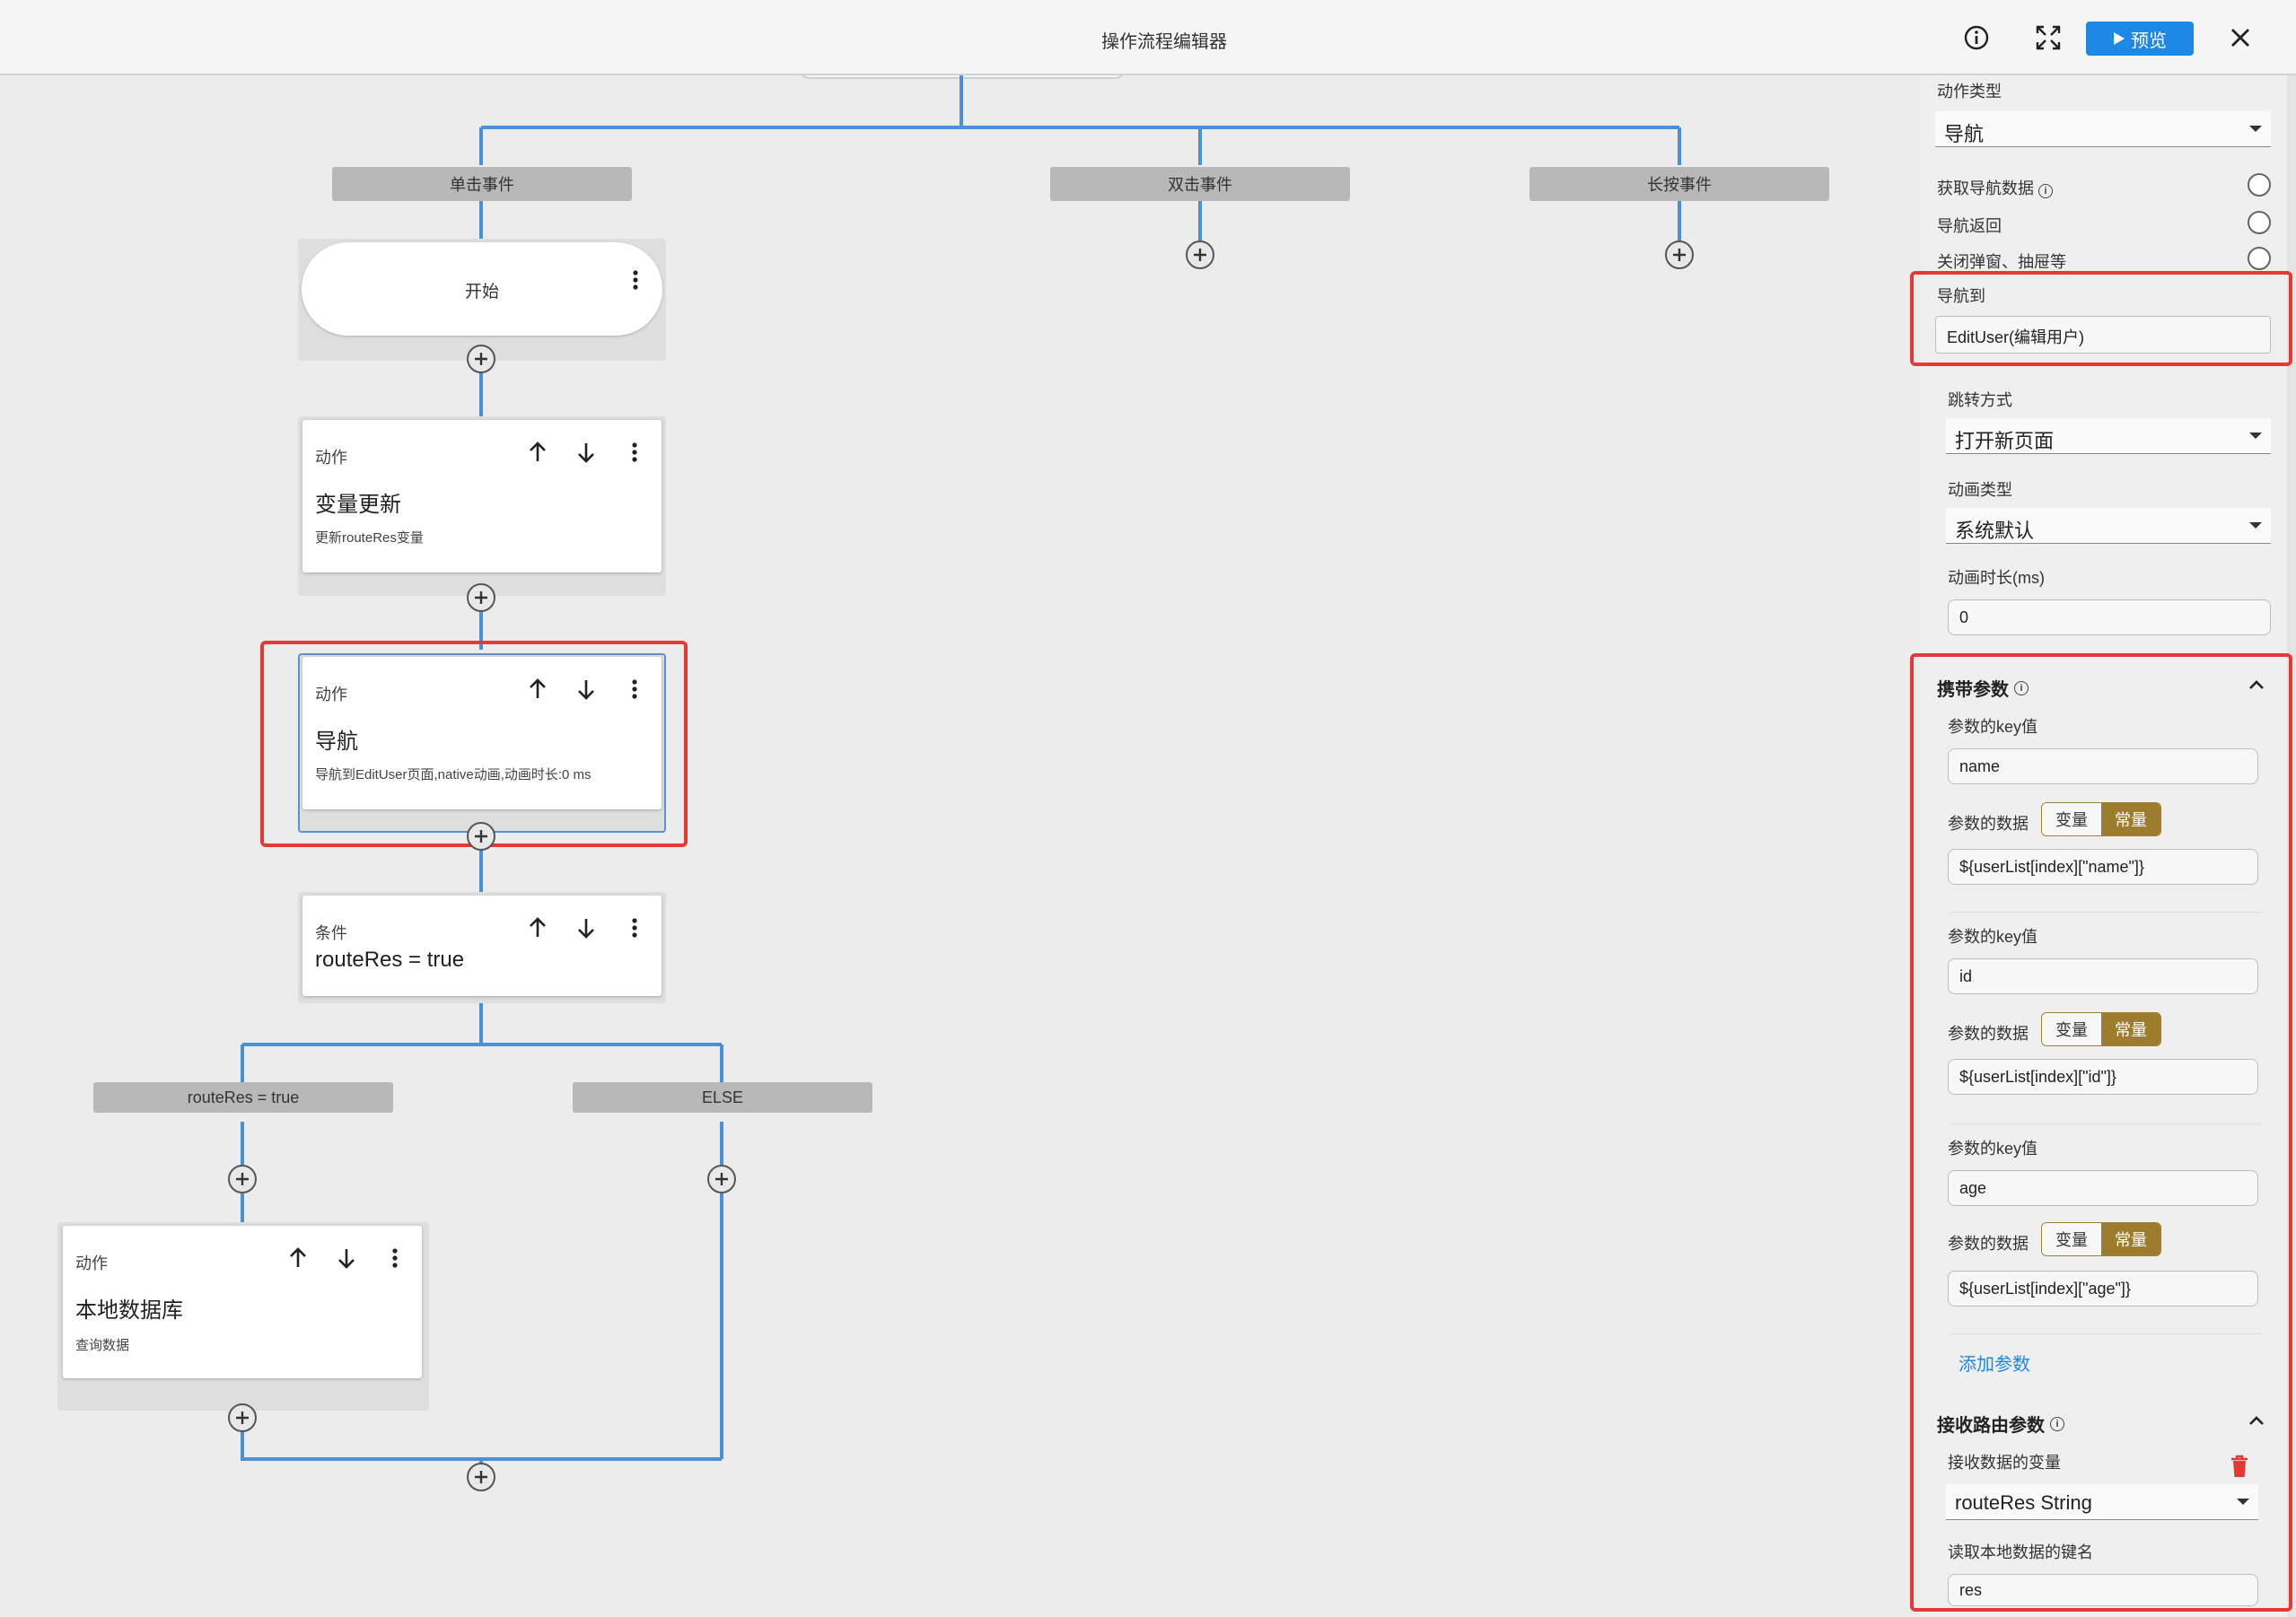 This screenshot has width=2296, height=1617. Describe the element at coordinates (1977, 38) in the screenshot. I see `info-icon` at that location.